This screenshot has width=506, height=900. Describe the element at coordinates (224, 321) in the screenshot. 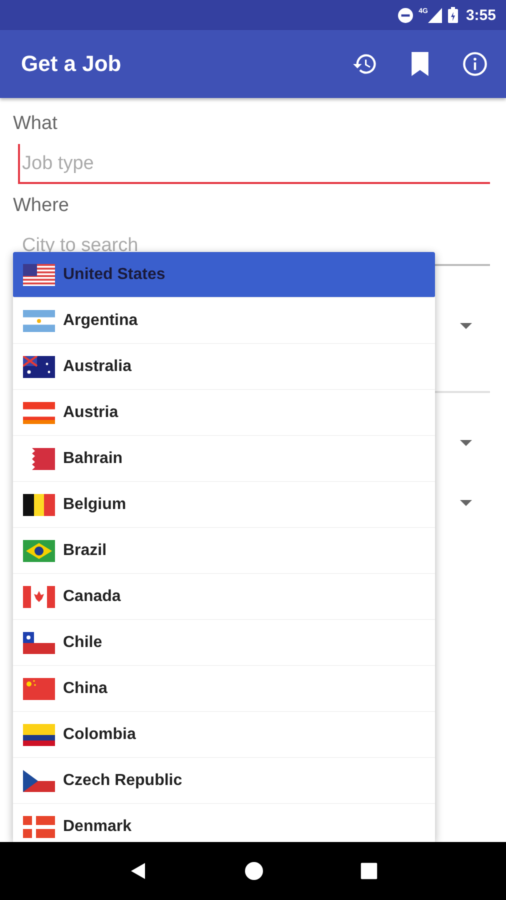

I see `menu-item: Argentina` at that location.